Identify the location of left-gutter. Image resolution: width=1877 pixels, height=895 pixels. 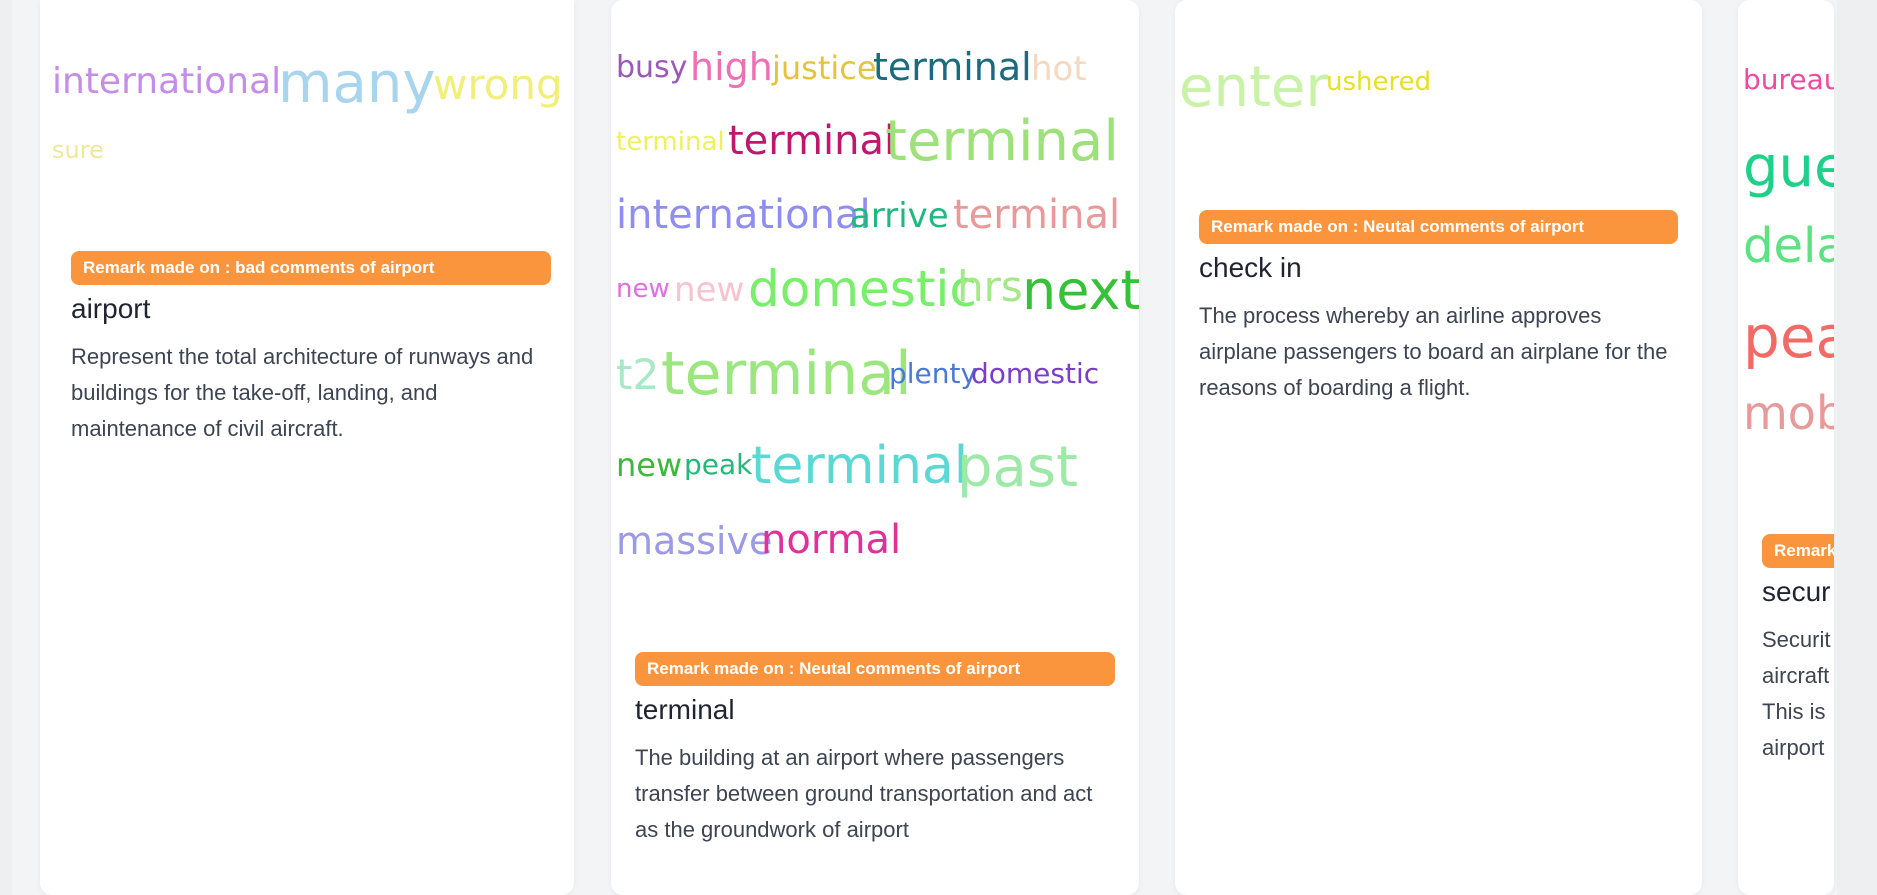
(6, 447).